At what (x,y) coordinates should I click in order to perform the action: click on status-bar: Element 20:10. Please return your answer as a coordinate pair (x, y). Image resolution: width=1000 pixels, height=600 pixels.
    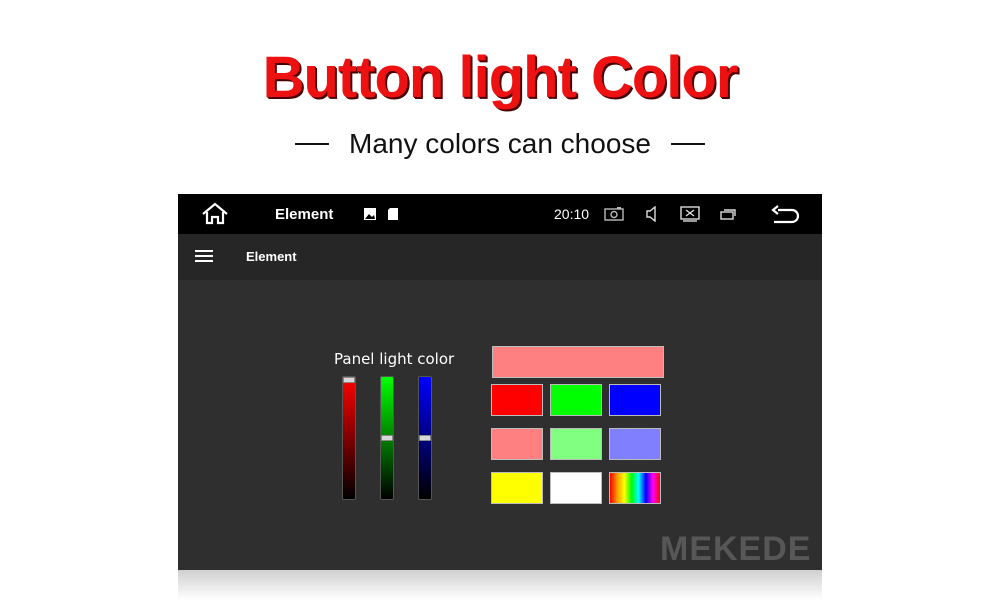
    Looking at the image, I should click on (500, 214).